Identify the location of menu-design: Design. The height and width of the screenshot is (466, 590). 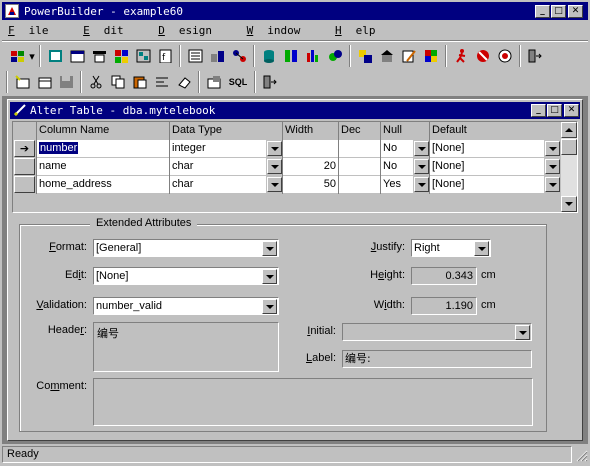
(192, 30).